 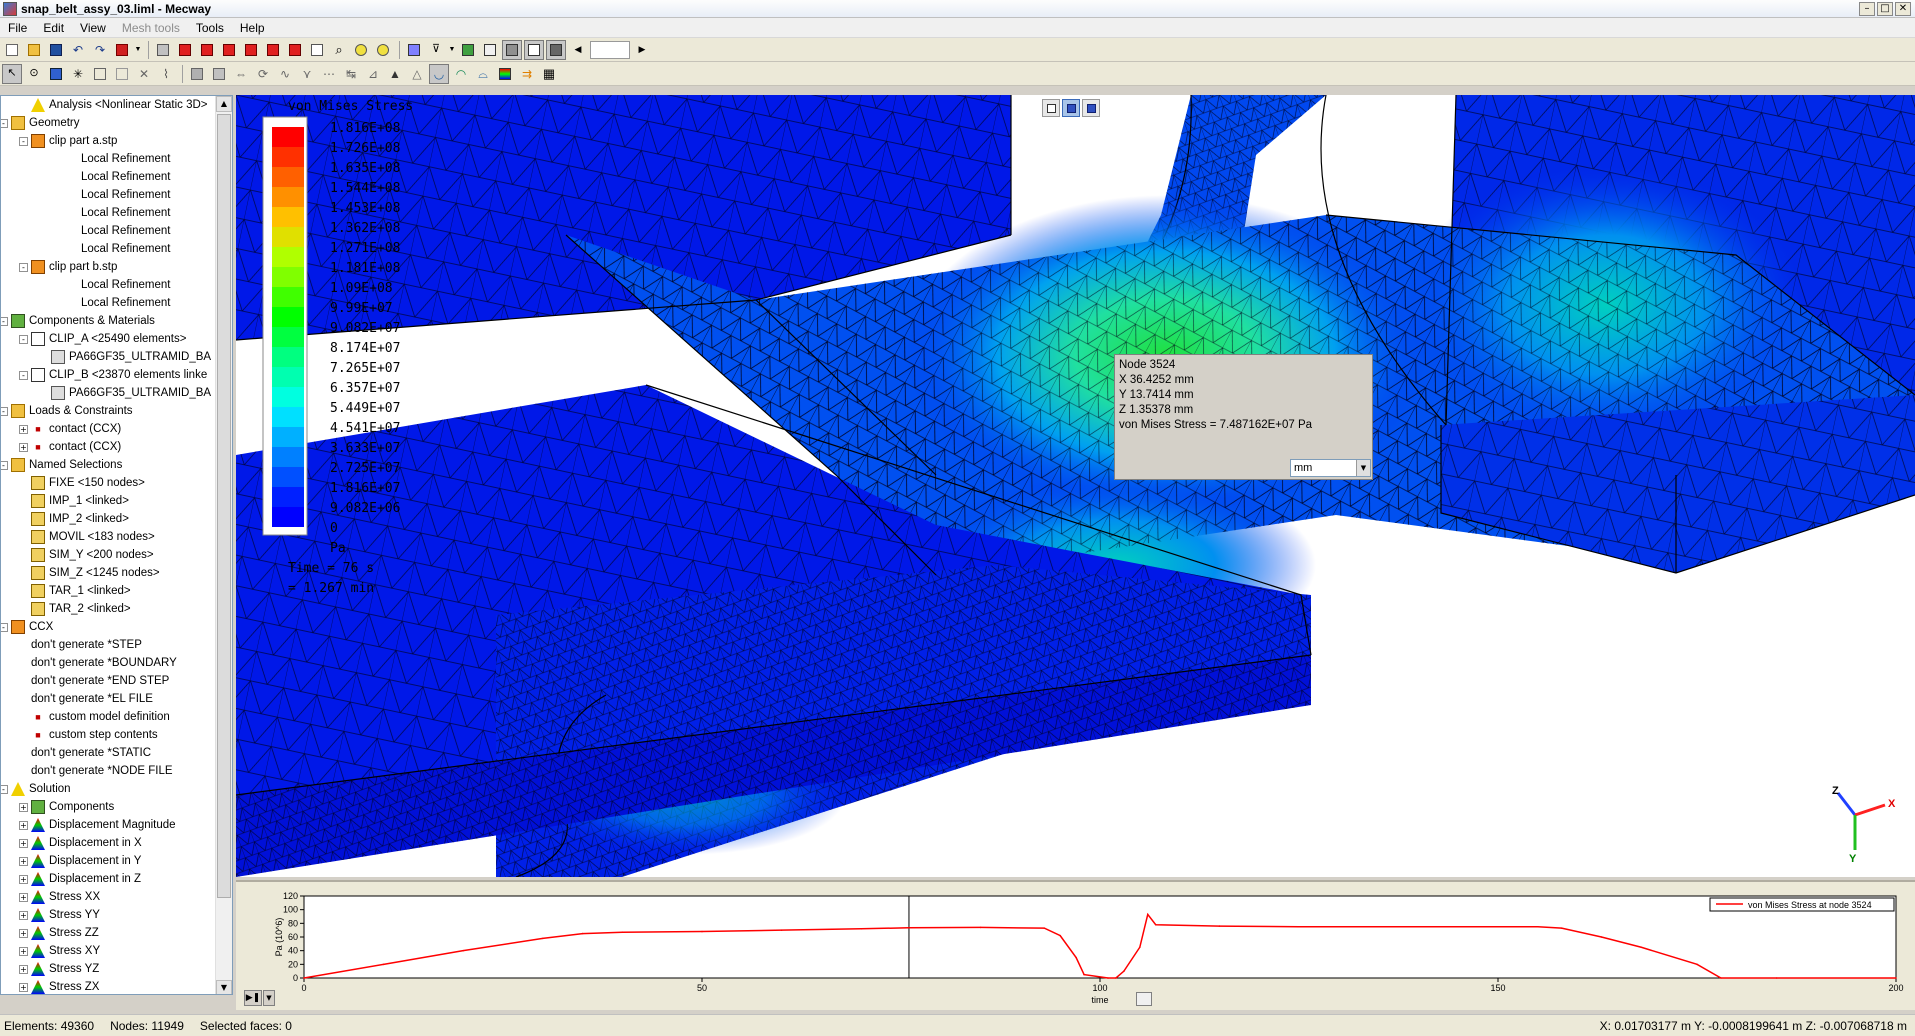 I want to click on select-cube-icon, so click(x=122, y=74).